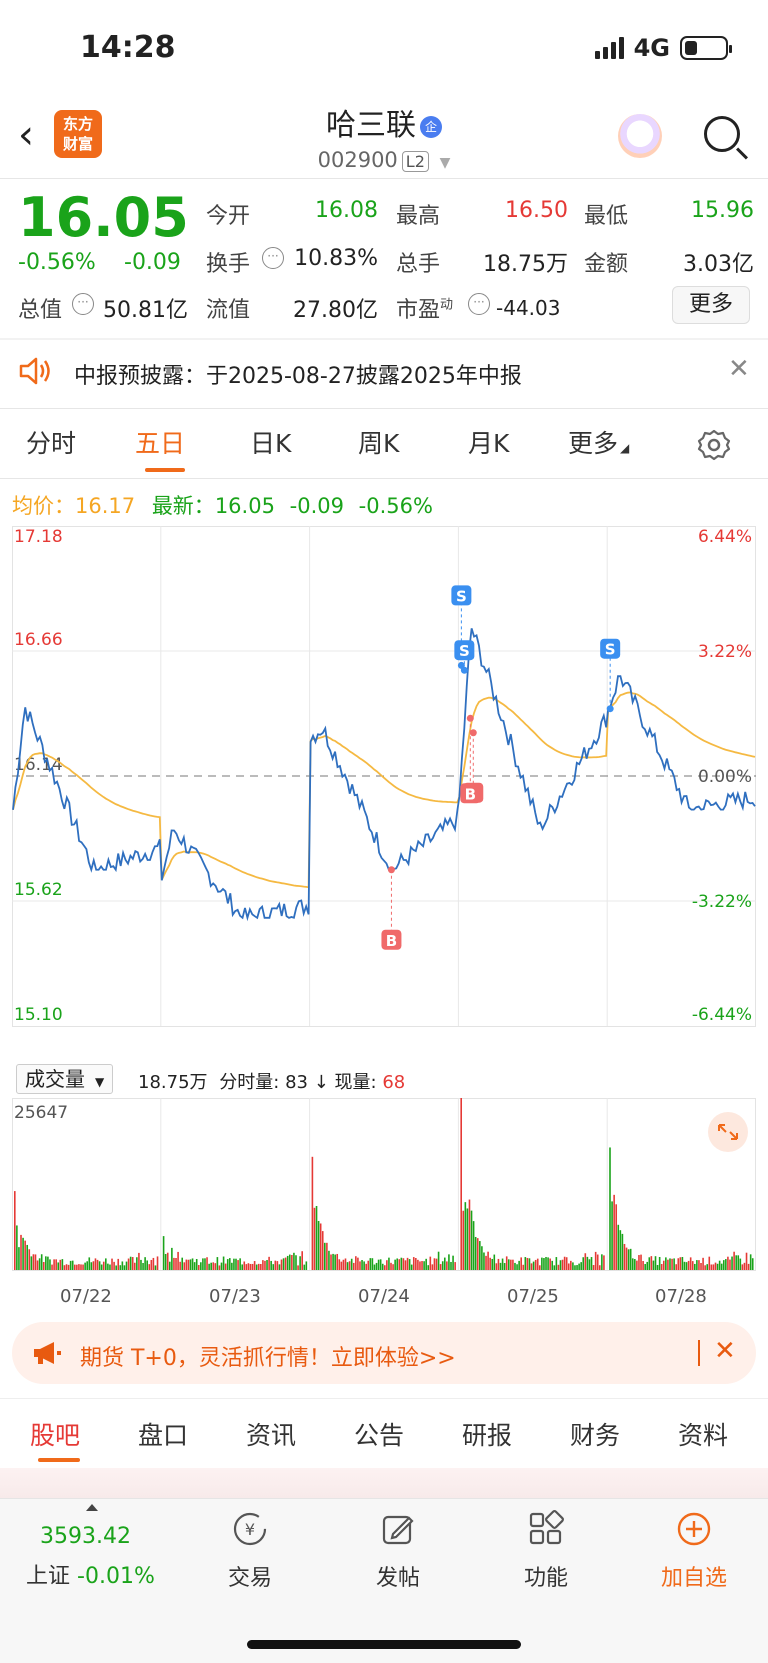 The height and width of the screenshot is (1663, 768). Describe the element at coordinates (722, 134) in the screenshot. I see `search-icon` at that location.